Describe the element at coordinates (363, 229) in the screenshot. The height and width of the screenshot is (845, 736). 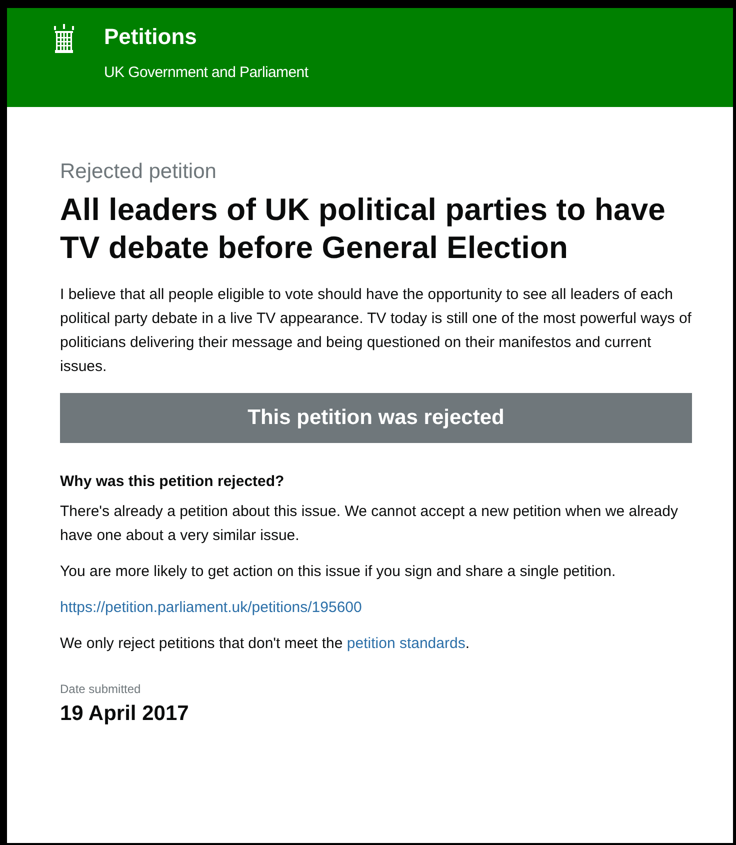
I see `petition-title: All leaders of UK political parties to have TV debate before General Election` at that location.